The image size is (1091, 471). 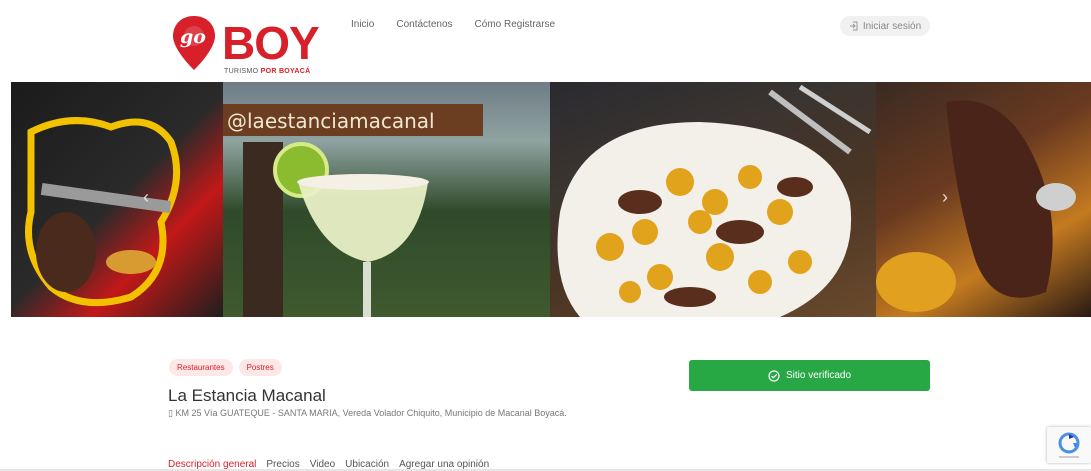 I want to click on grilled-ribs-photo: ›, so click(x=983, y=199).